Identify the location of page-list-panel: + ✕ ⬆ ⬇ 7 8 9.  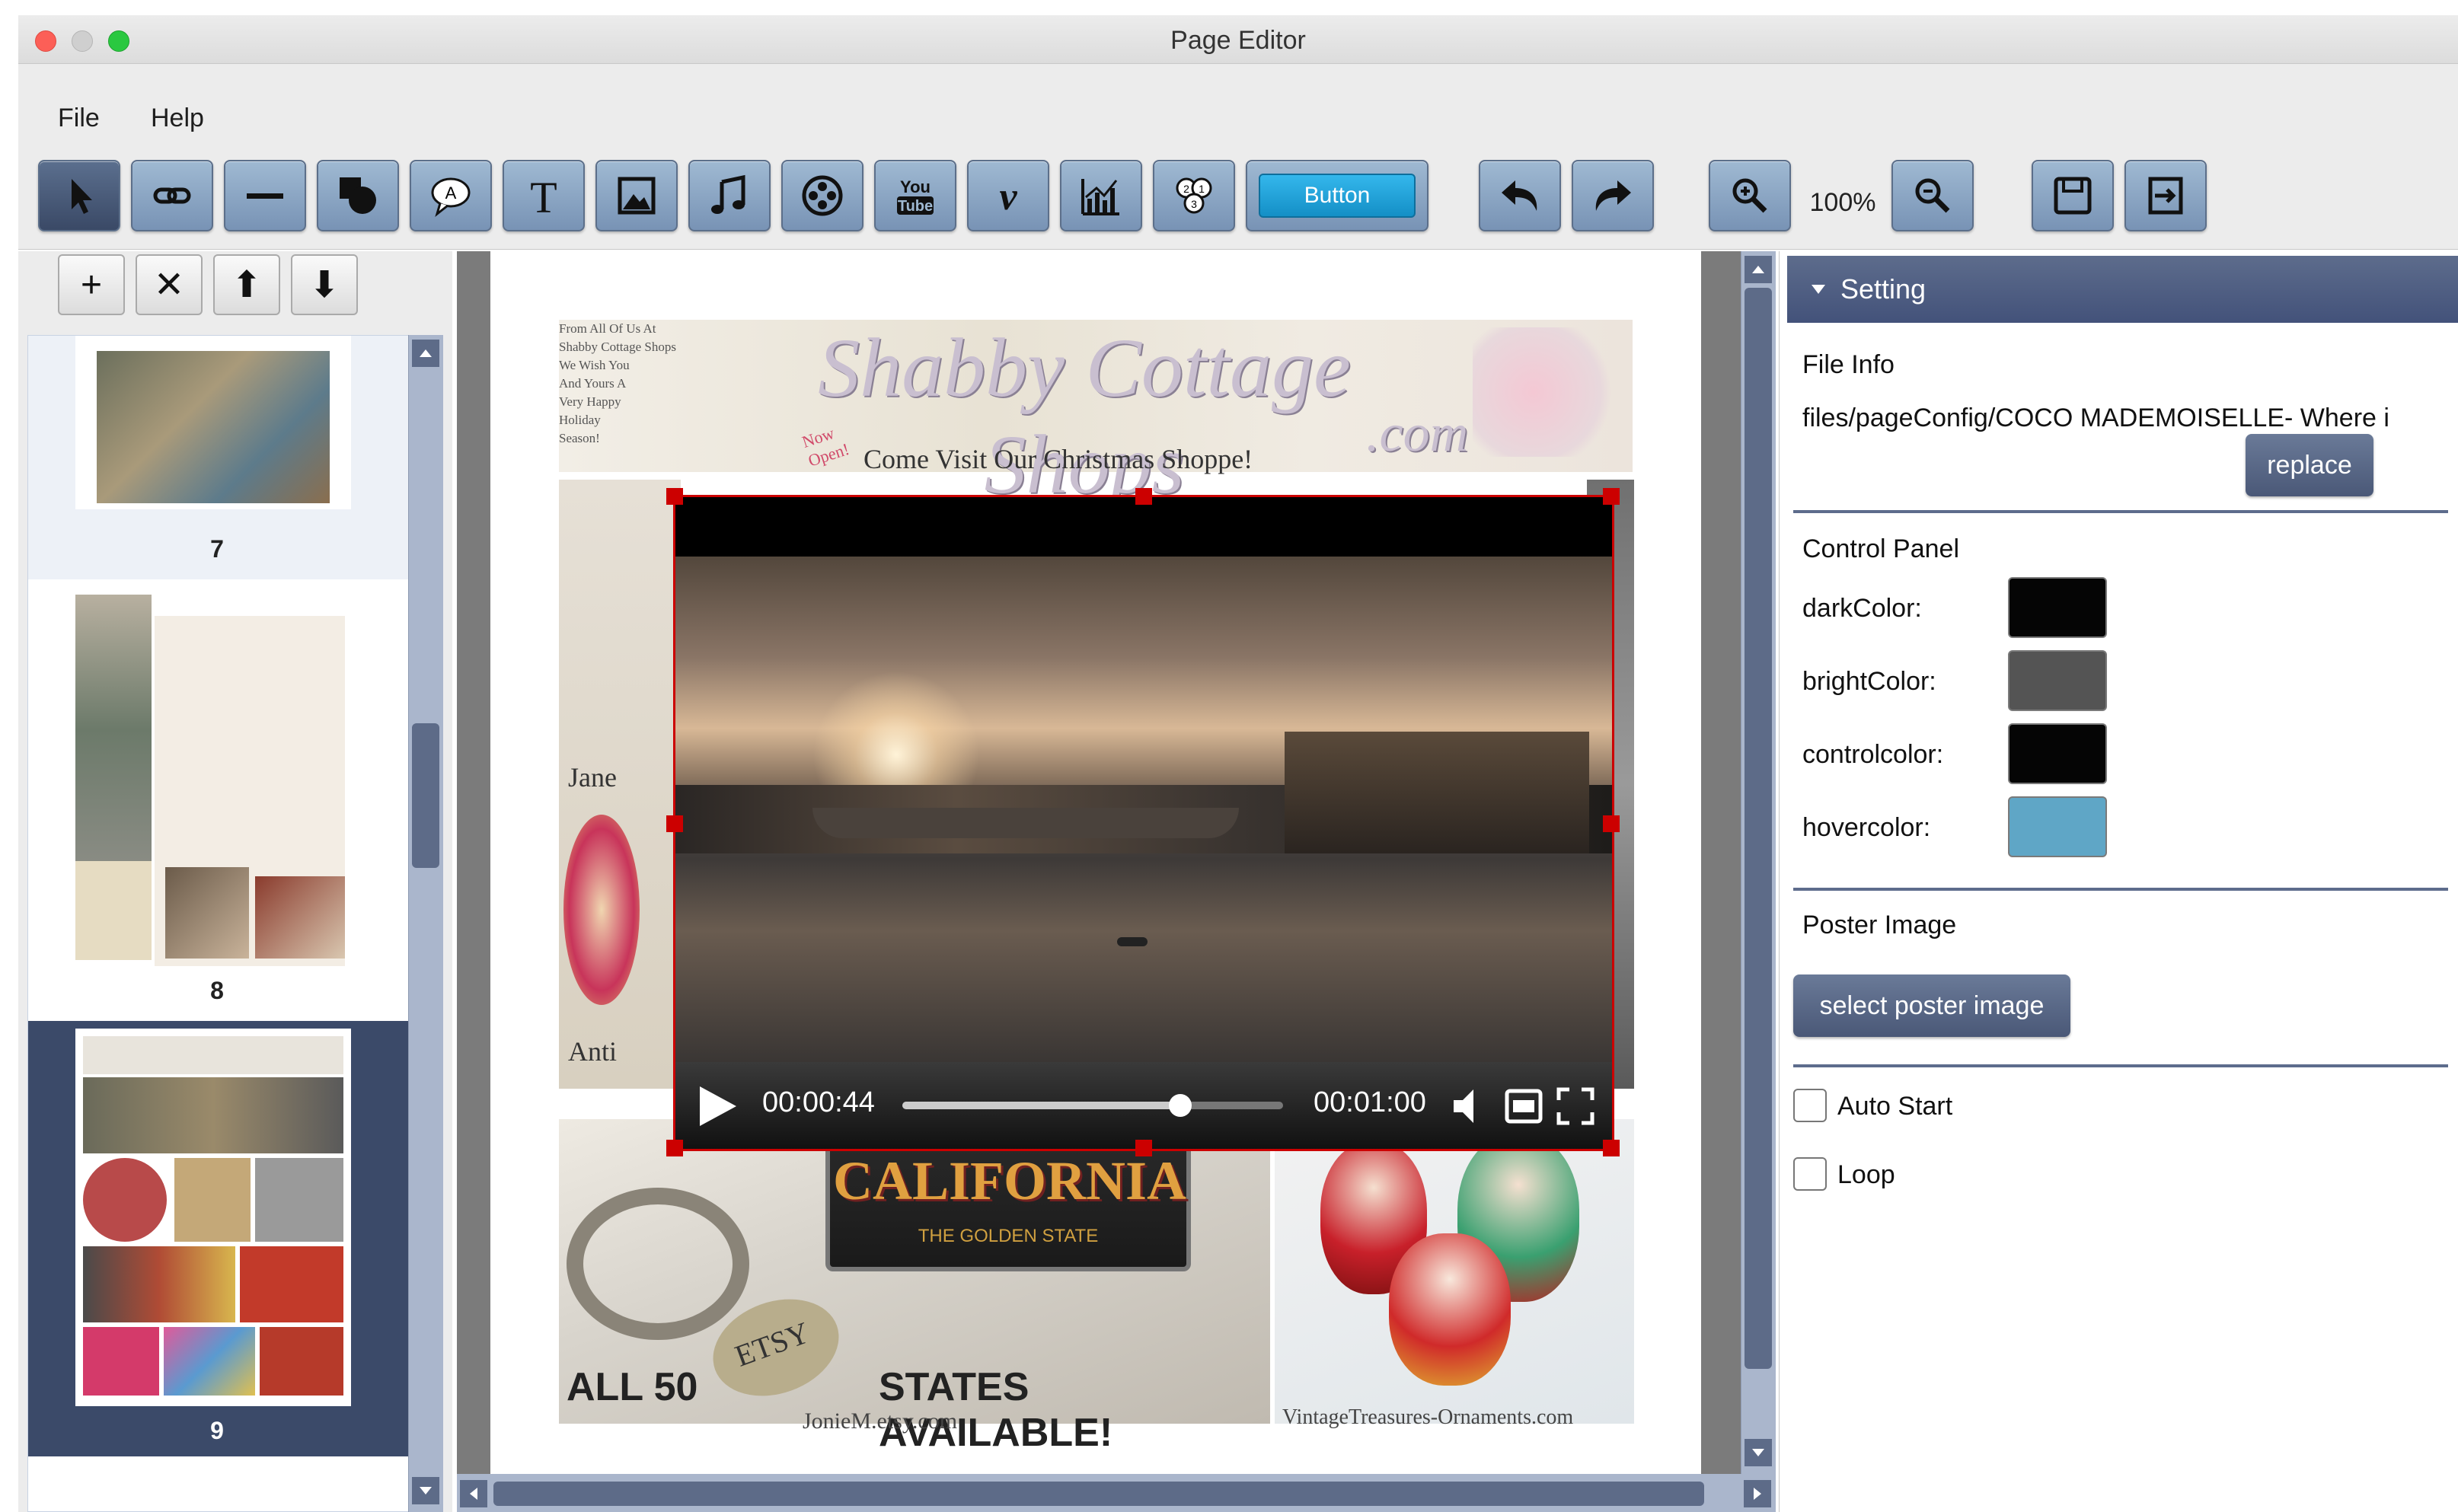
(235, 881).